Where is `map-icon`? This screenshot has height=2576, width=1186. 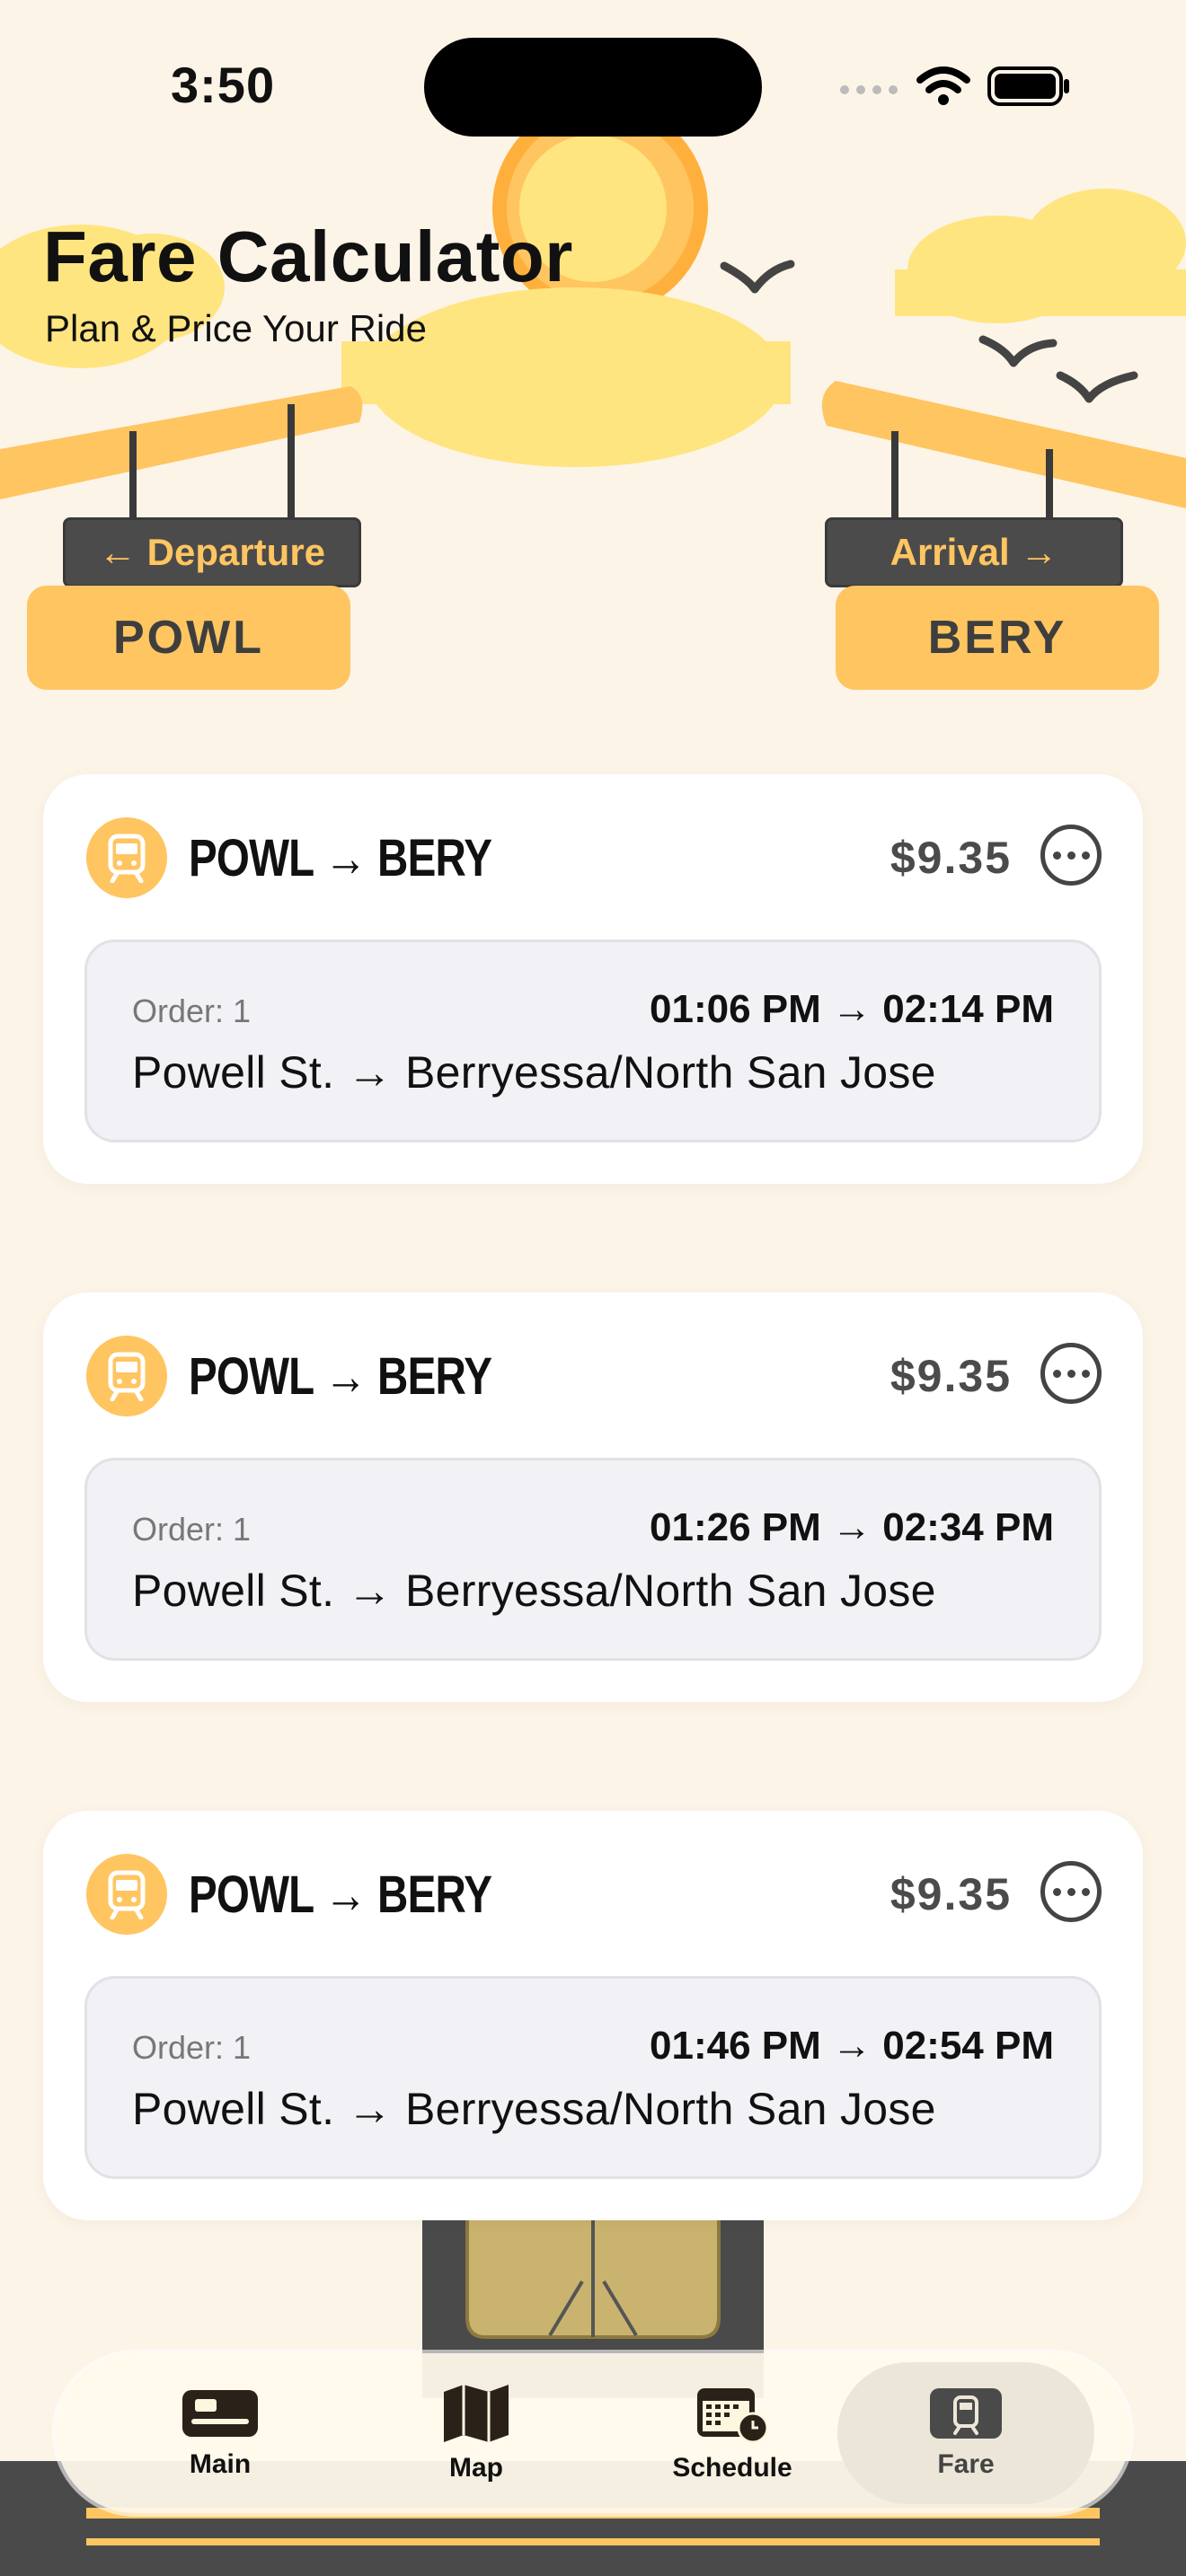
map-icon is located at coordinates (476, 2413).